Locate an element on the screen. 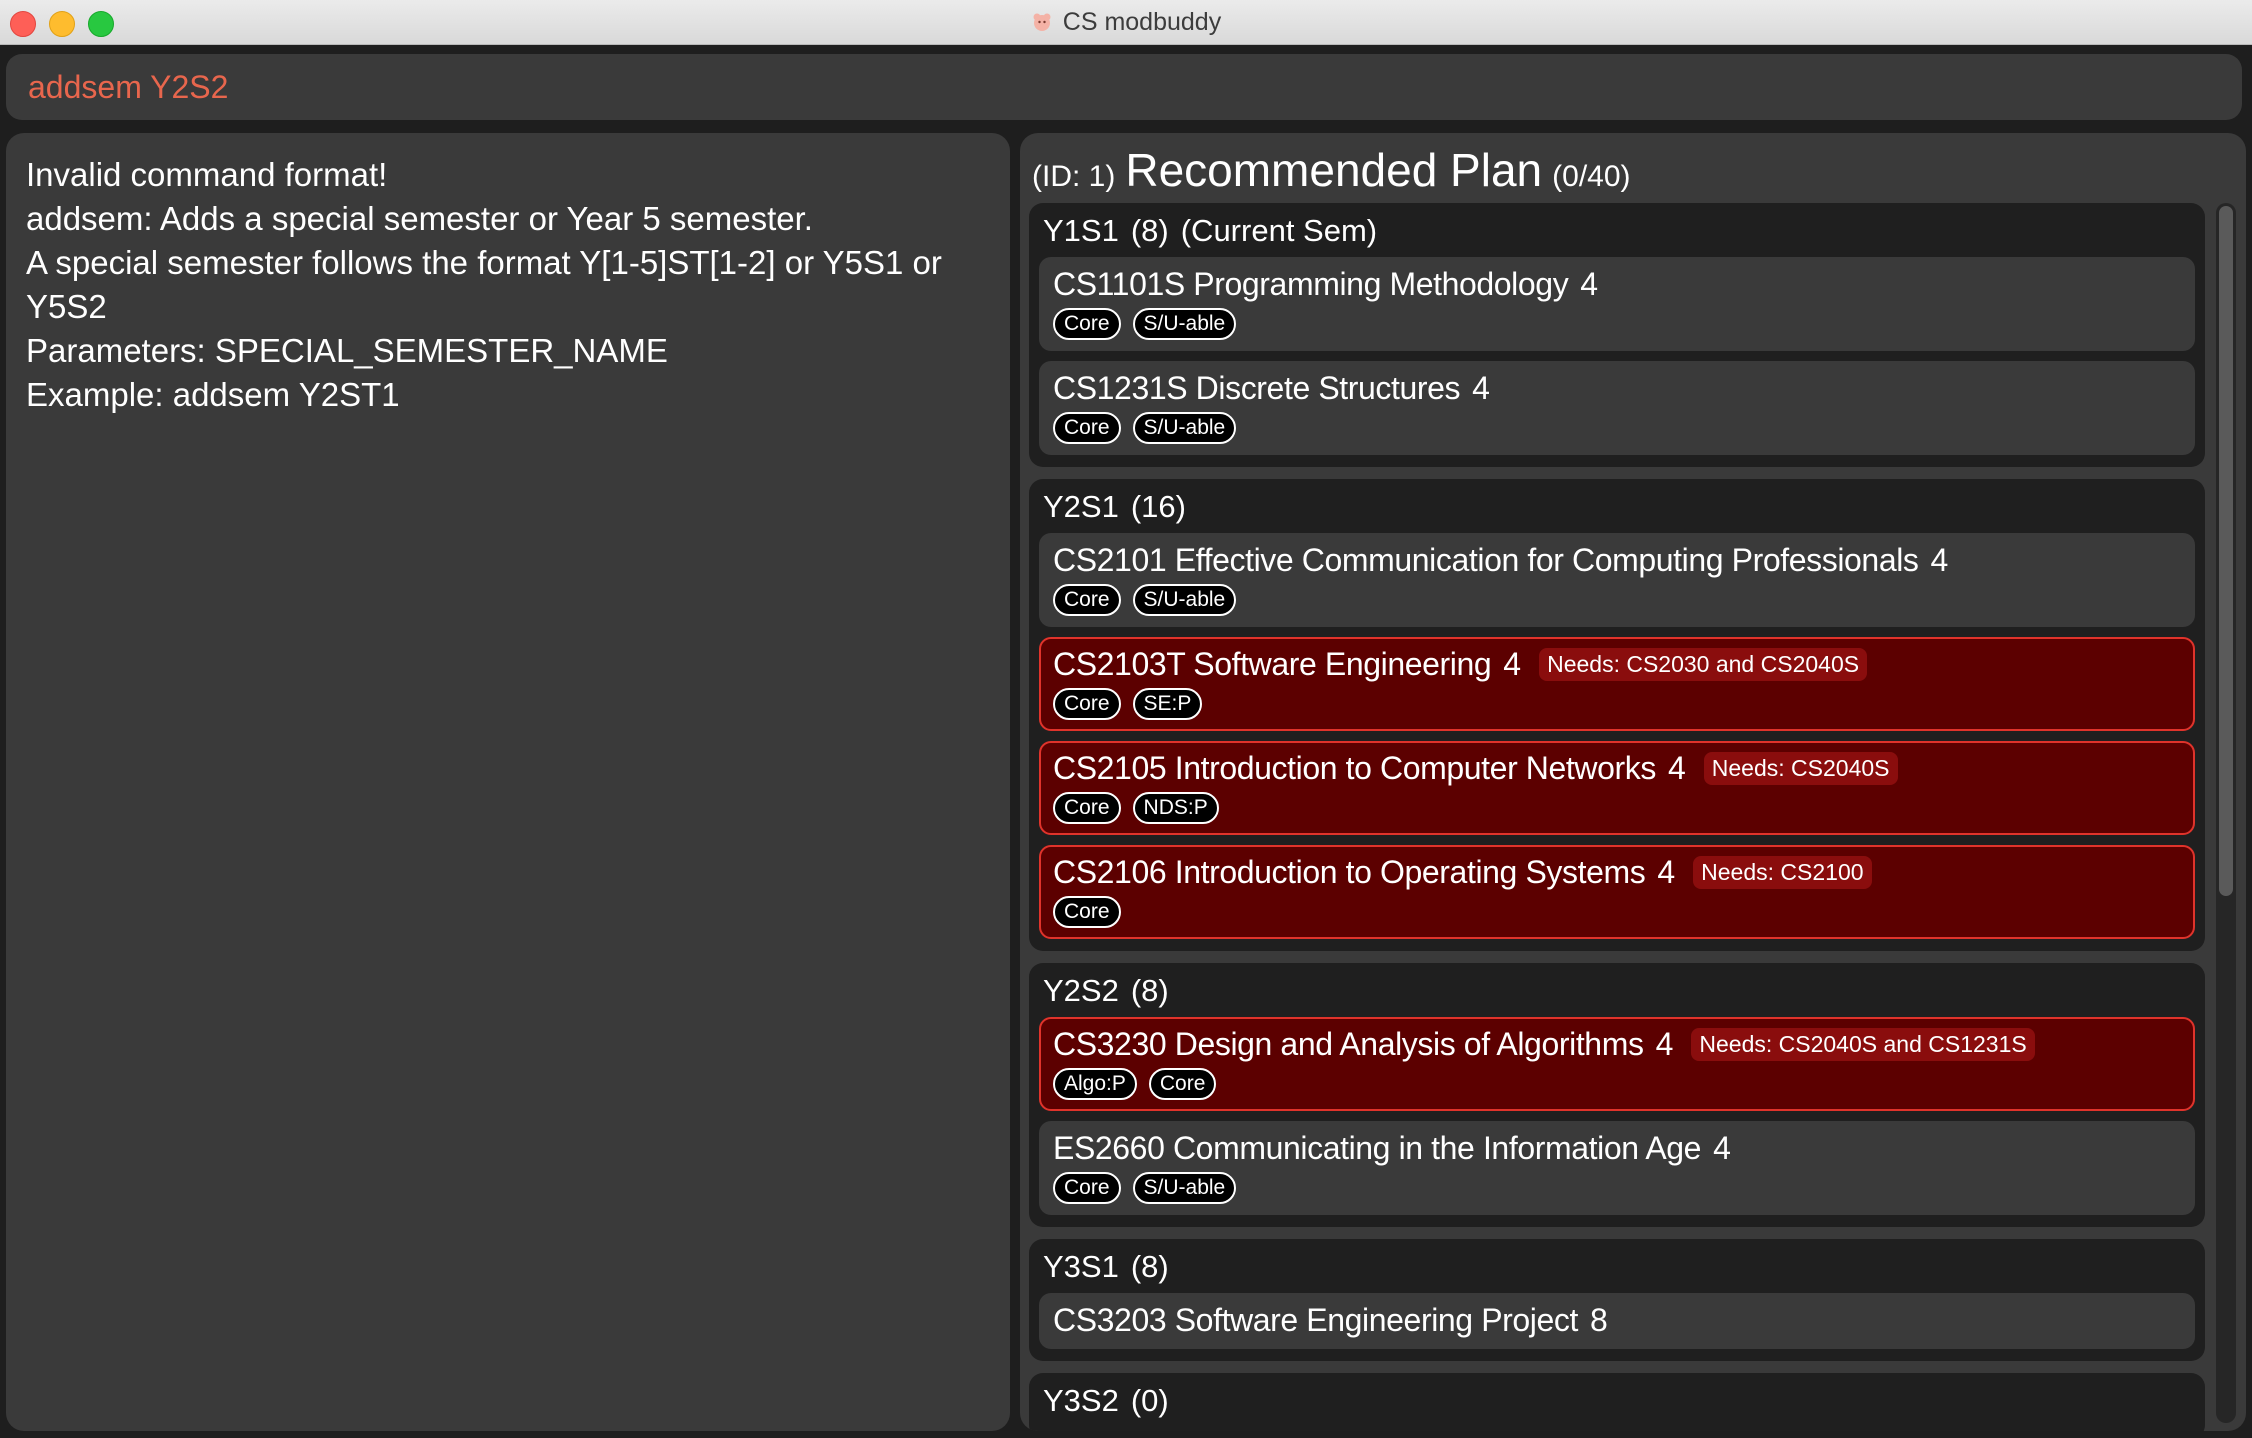  module-title: CS2106 Introduction to Operating Systems is located at coordinates (1349, 871).